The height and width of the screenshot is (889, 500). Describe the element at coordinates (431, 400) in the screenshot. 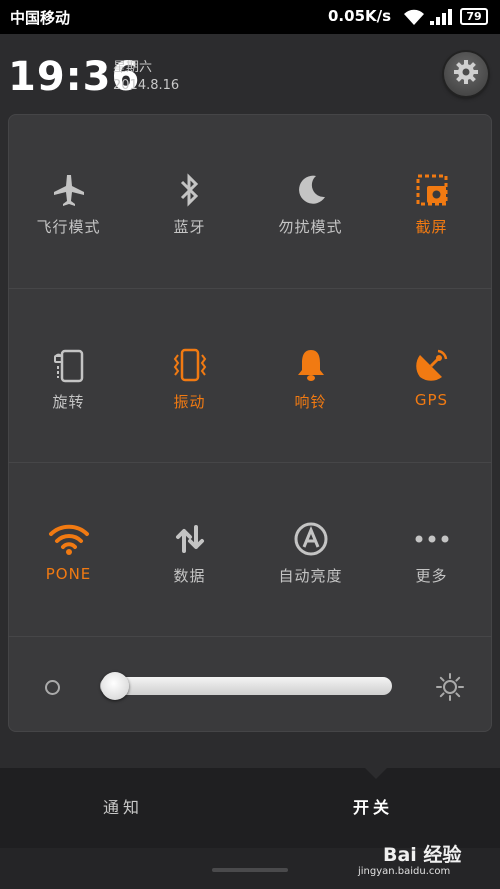

I see `toggle-label: GPS` at that location.